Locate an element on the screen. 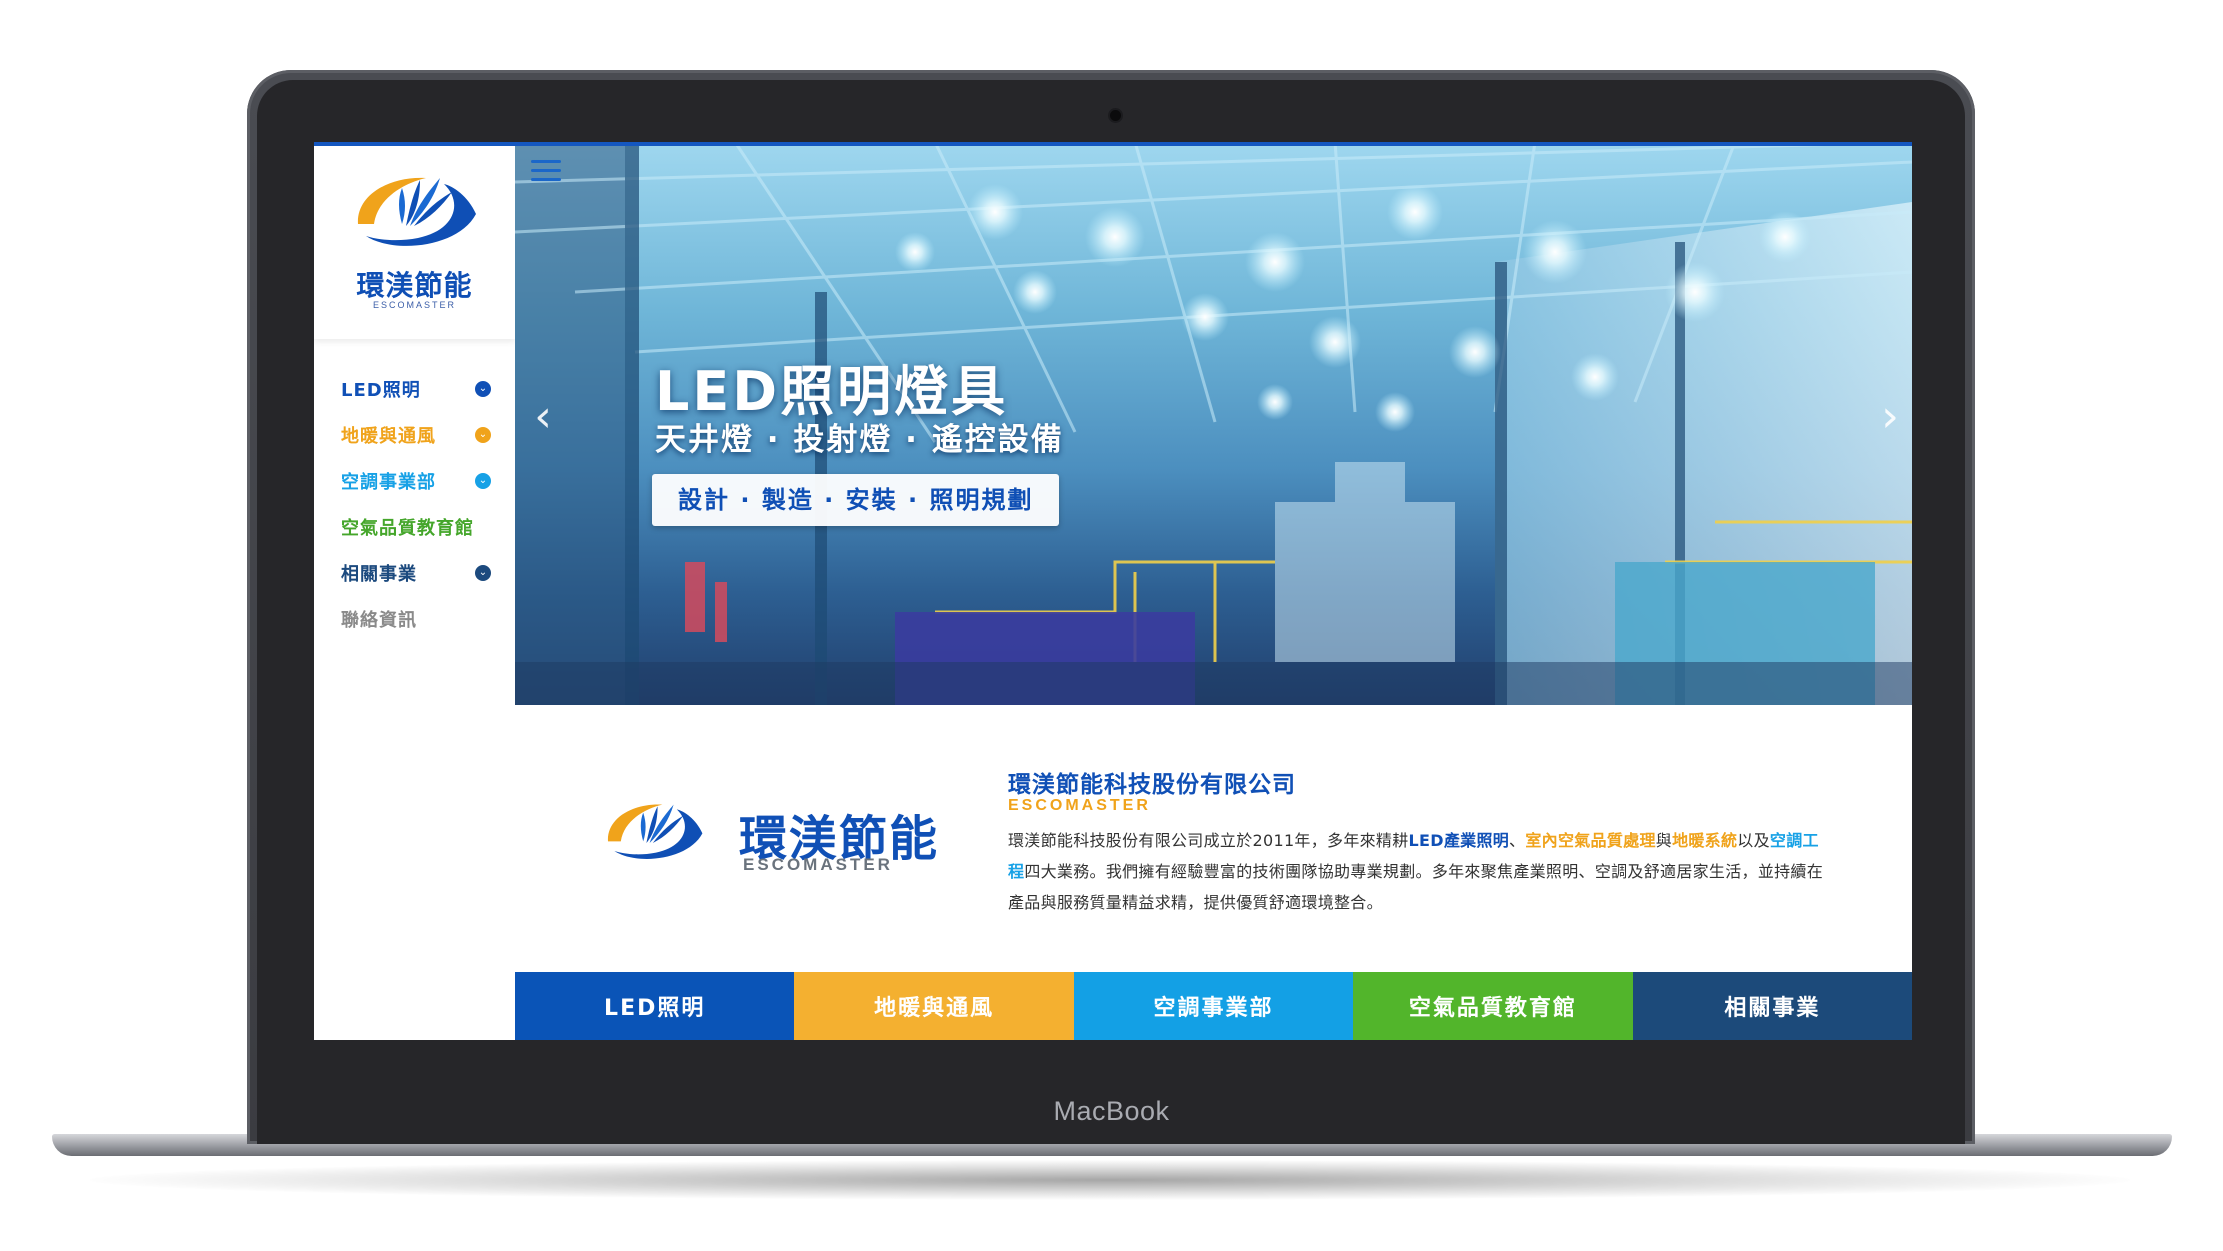 Image resolution: width=2223 pixels, height=1251 pixels. chevron-right-icon: › is located at coordinates (1890, 417).